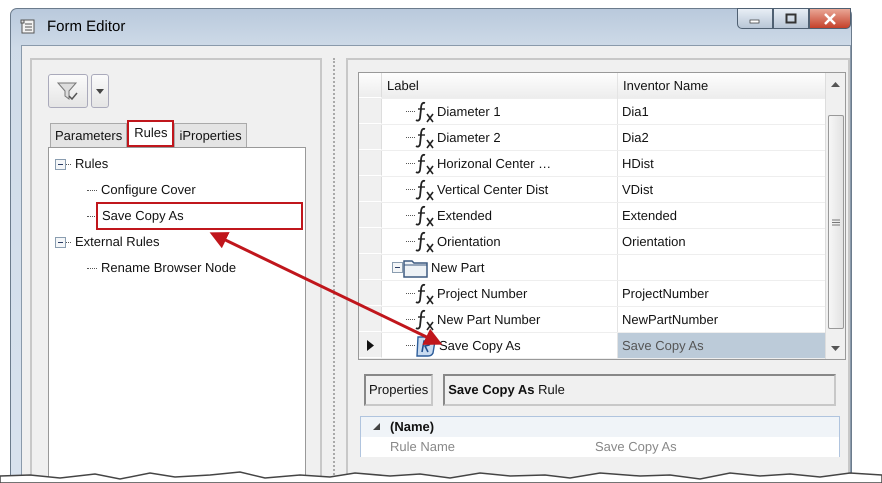 Image resolution: width=882 pixels, height=483 pixels. I want to click on tree-item: Save Copy As, so click(199, 216).